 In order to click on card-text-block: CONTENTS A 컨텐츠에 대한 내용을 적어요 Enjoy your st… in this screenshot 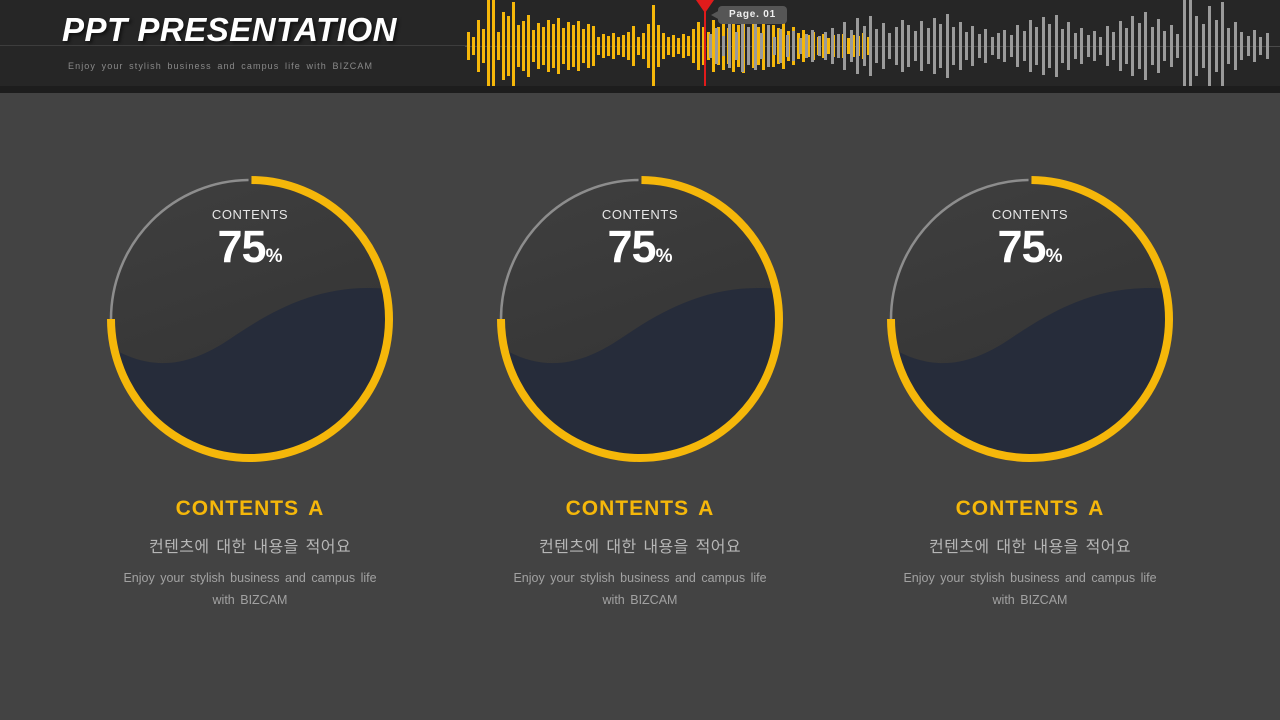, I will do `click(640, 554)`.